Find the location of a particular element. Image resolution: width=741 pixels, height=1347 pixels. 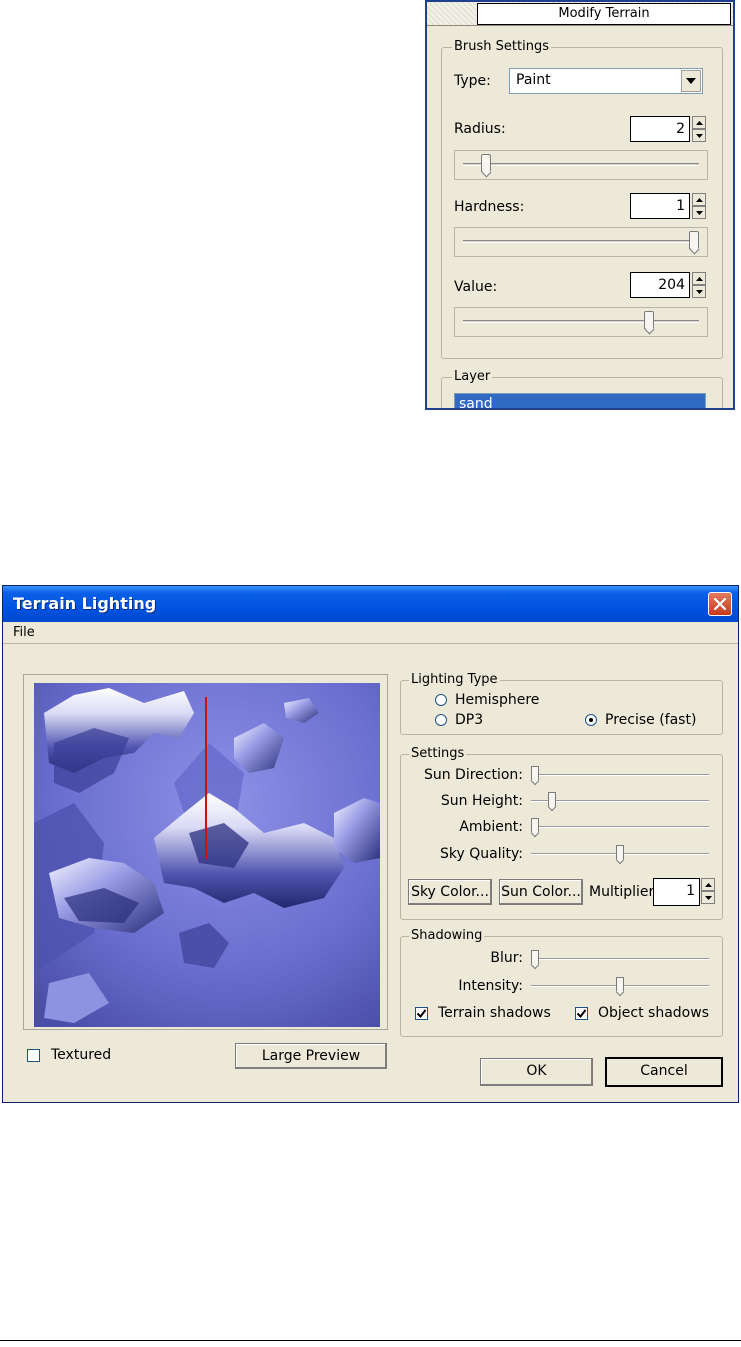

textured-label: Textured is located at coordinates (81, 1055).